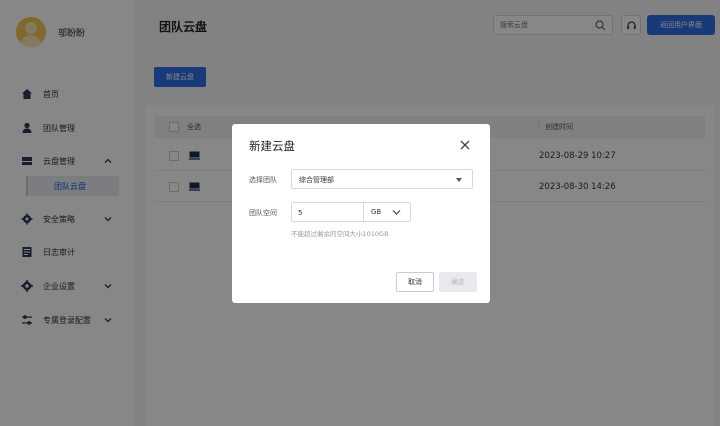  Describe the element at coordinates (263, 213) in the screenshot. I see `space-label: 团队空间` at that location.